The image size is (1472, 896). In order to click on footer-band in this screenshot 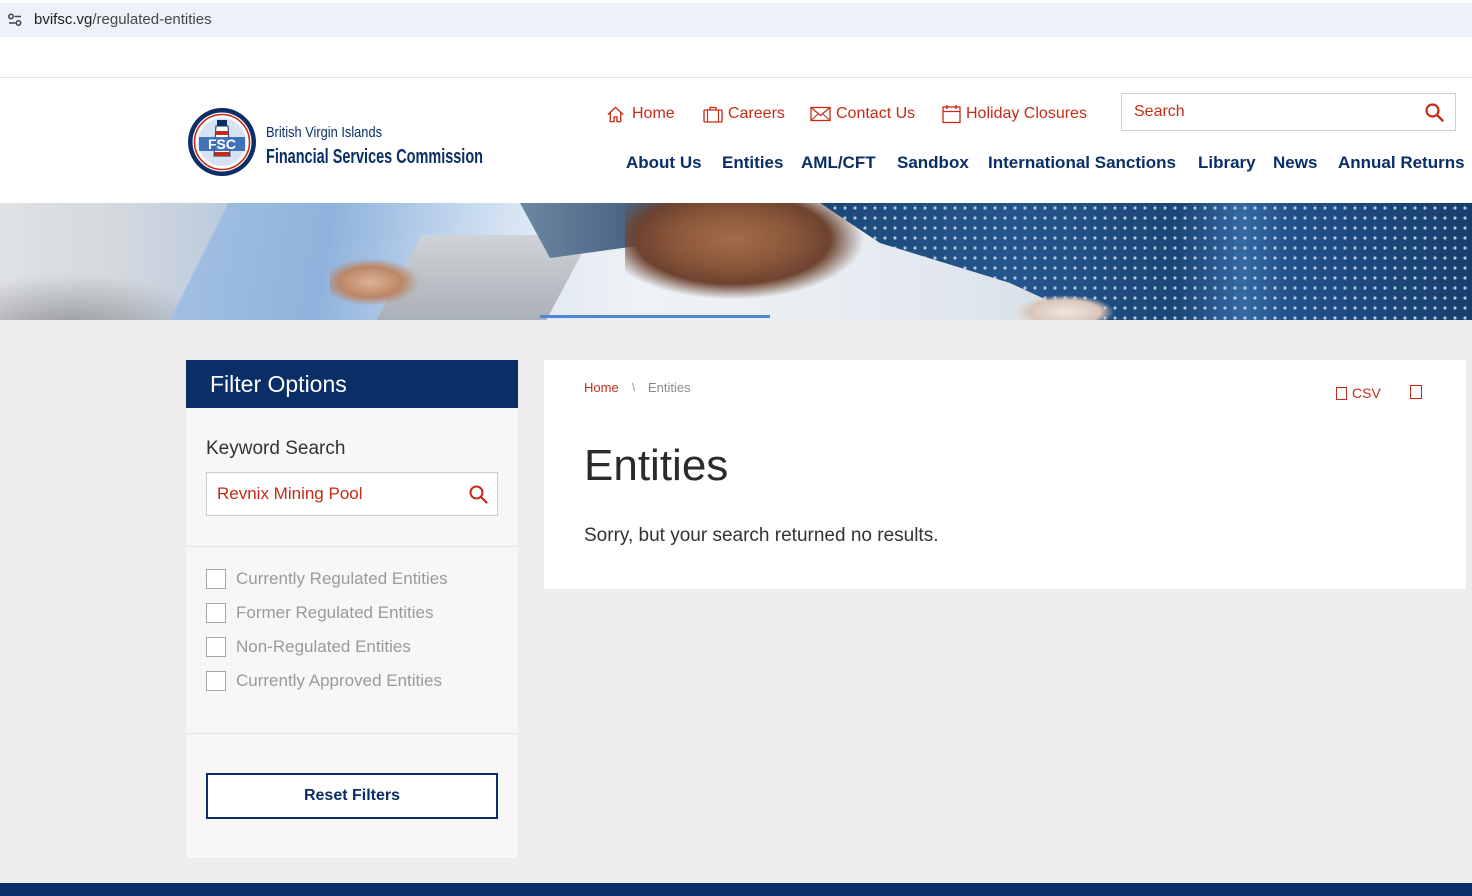, I will do `click(736, 889)`.